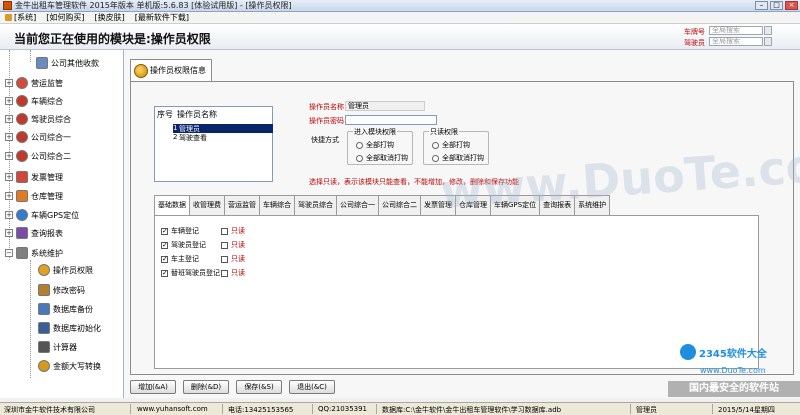  I want to click on tree-item-company-1: + 公司综合一, so click(38, 137).